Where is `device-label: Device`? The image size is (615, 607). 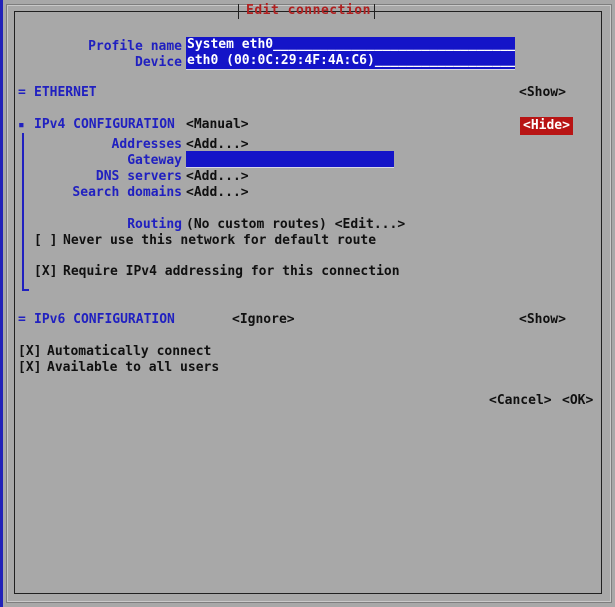
device-label: Device is located at coordinates (158, 62).